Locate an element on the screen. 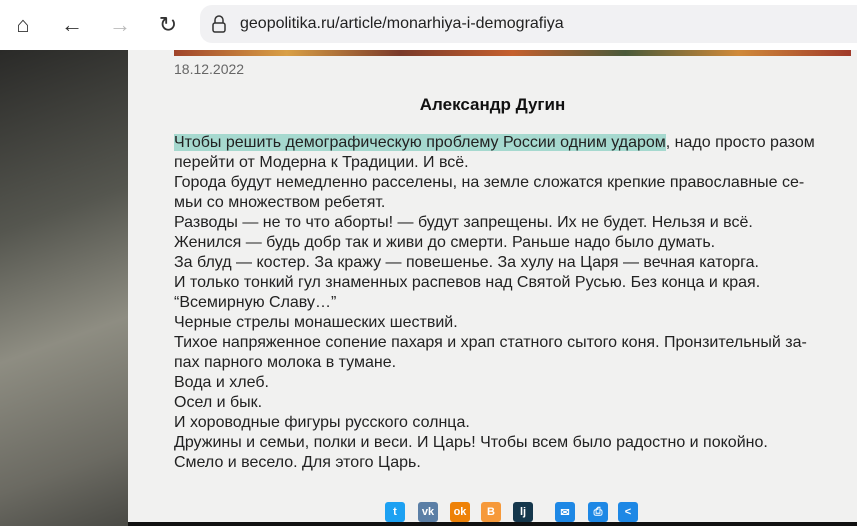 Image resolution: width=857 pixels, height=526 pixels. line-text: пах парного молока в тумане. is located at coordinates (285, 362).